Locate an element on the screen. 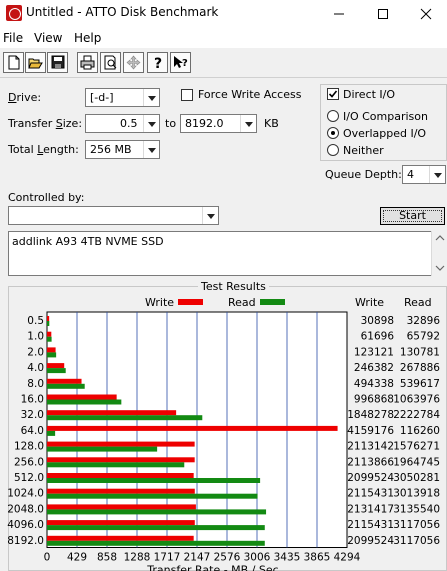  read-value: 130781 is located at coordinates (420, 352).